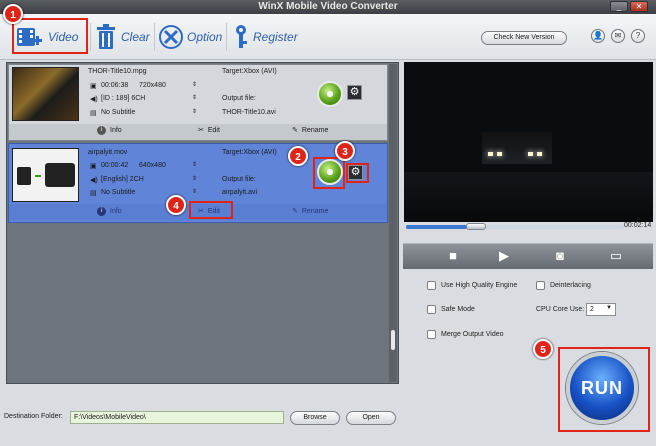 This screenshot has width=656, height=446. What do you see at coordinates (618, 36) in the screenshot?
I see `mail-icon: ✉` at bounding box center [618, 36].